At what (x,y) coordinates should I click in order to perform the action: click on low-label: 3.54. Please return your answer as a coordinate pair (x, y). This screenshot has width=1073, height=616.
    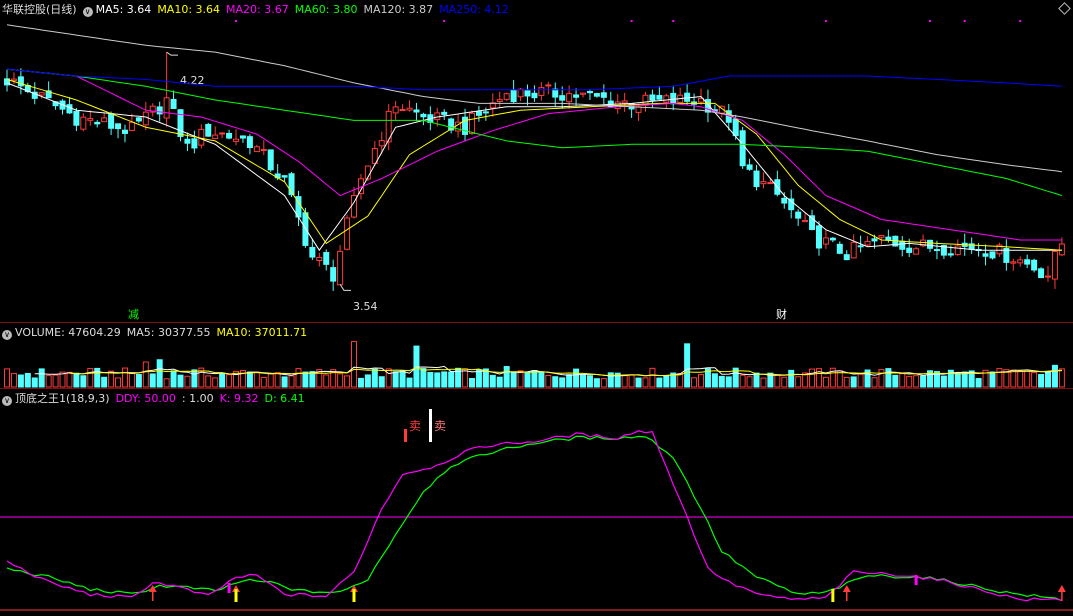
    Looking at the image, I should click on (365, 306).